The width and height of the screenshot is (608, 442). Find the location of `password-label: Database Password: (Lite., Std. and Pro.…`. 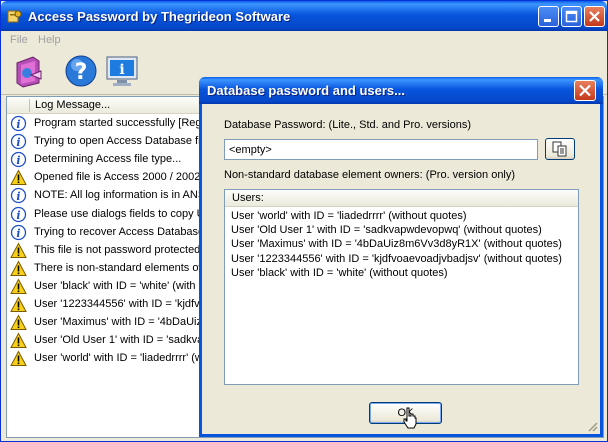

password-label: Database Password: (Lite., Std. and Pro.… is located at coordinates (348, 125).